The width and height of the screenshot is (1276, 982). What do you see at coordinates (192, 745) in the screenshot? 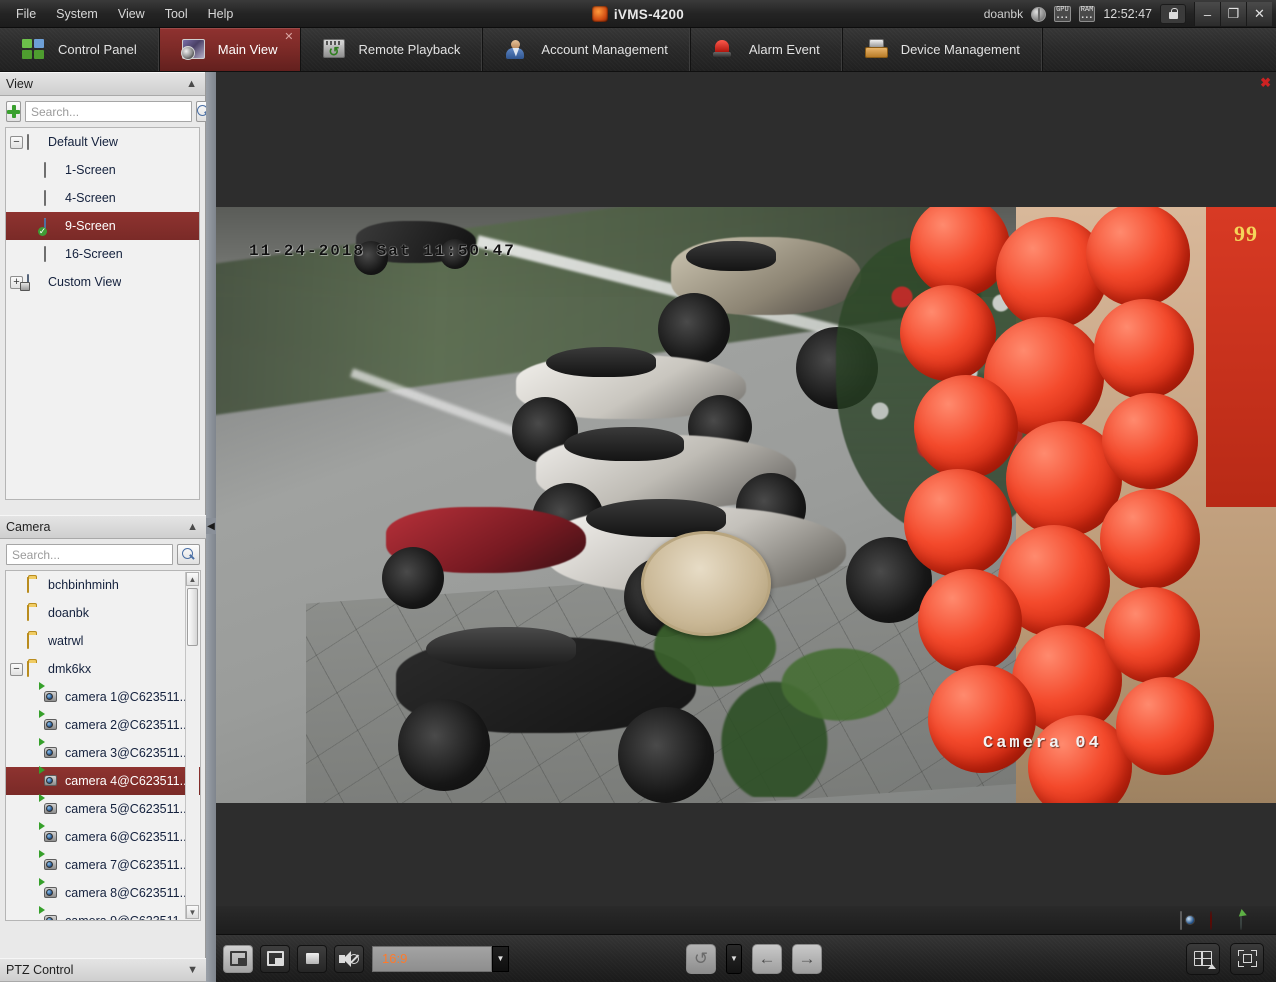
I see `camera-tree-scrollbar: ▲ ▼` at bounding box center [192, 745].